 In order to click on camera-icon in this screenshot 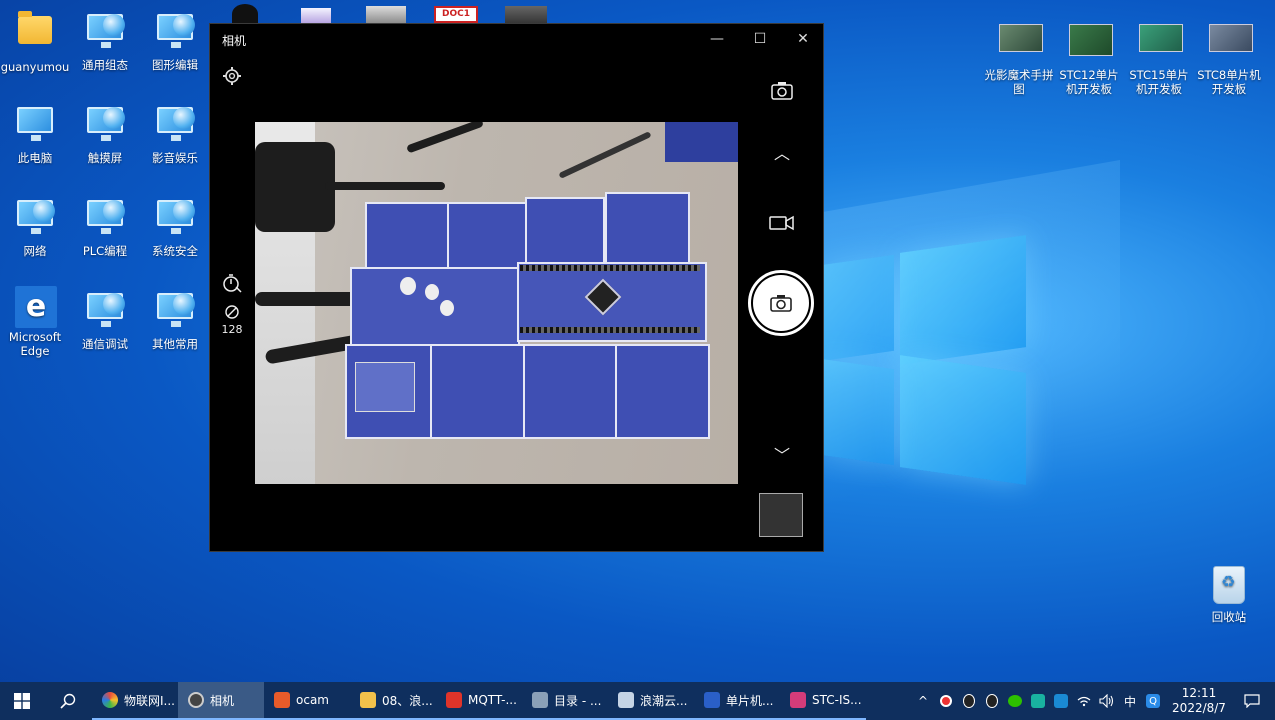, I will do `click(781, 303)`.